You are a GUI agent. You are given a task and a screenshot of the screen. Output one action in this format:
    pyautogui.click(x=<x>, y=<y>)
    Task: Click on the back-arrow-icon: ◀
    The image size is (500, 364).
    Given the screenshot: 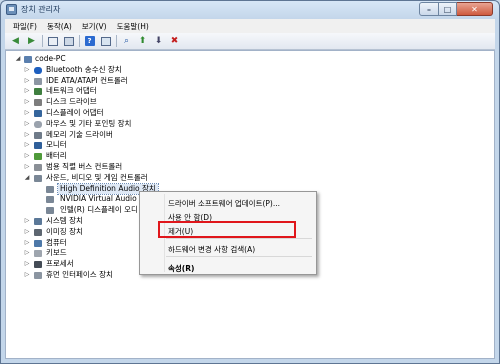 What is the action you would take?
    pyautogui.click(x=15, y=41)
    